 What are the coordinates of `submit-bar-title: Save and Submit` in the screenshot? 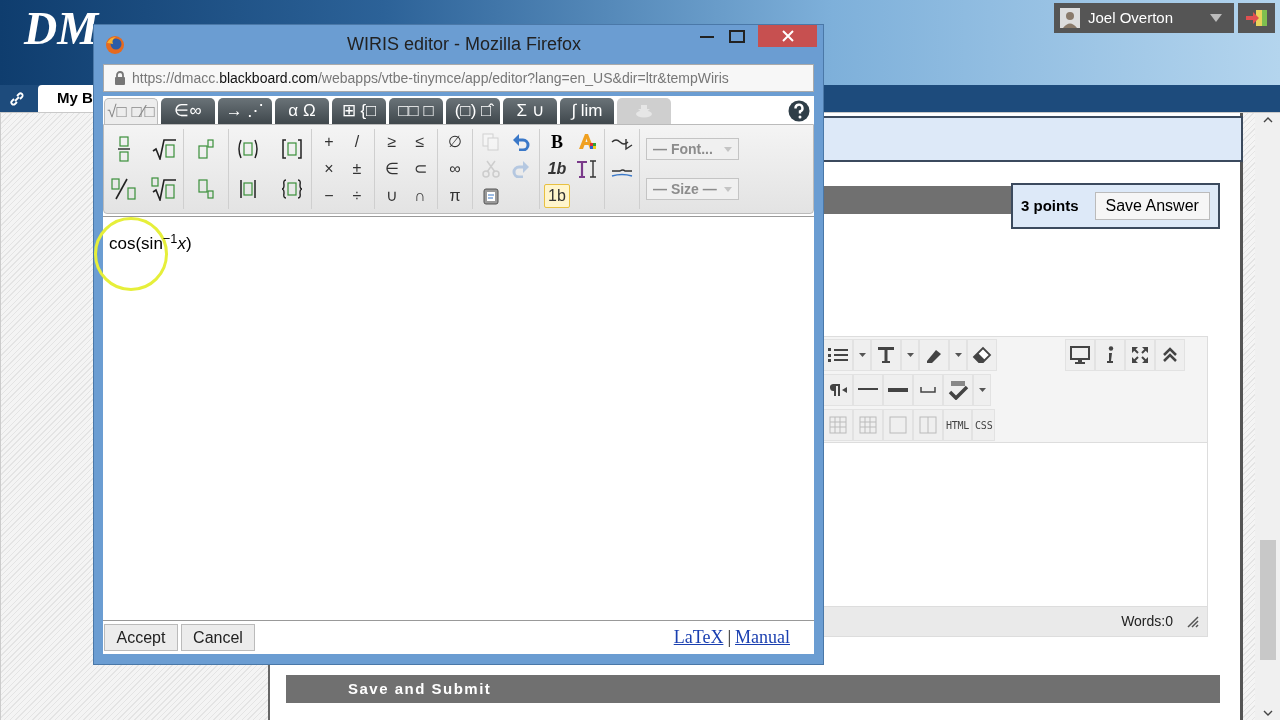 It's located at (420, 688).